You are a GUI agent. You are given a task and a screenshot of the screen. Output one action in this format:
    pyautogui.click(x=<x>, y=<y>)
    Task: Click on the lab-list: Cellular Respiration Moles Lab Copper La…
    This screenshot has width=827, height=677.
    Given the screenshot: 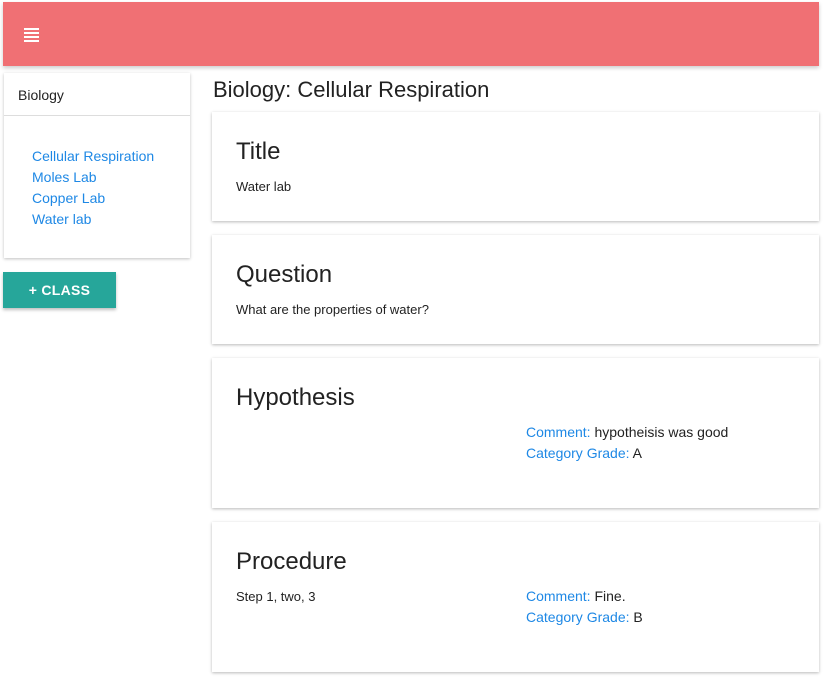 What is the action you would take?
    pyautogui.click(x=97, y=173)
    